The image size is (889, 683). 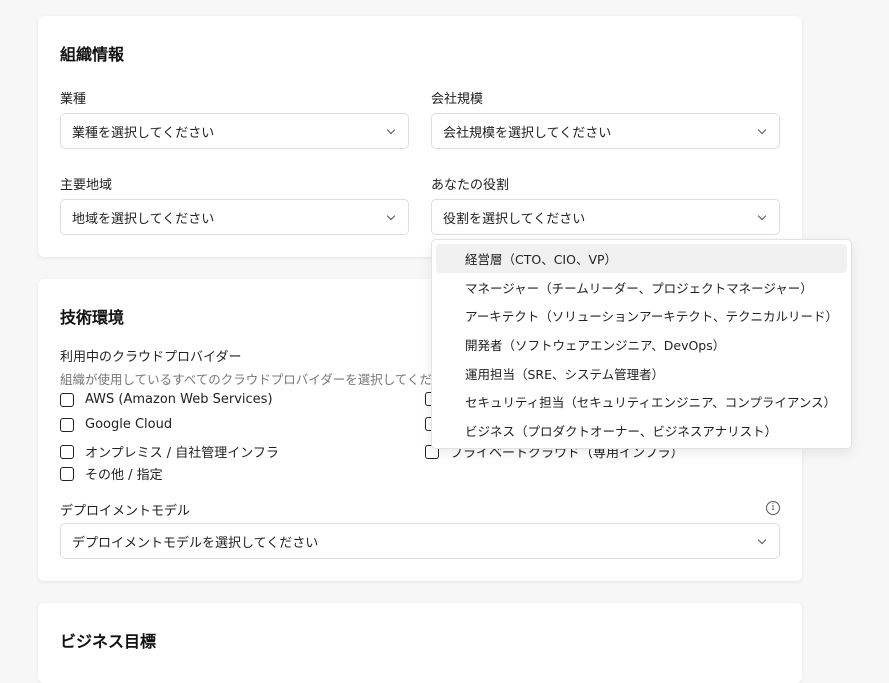 What do you see at coordinates (641, 401) in the screenshot?
I see `role-option-security: セキュリティ担当（セキュリティエンジニア、コンプライアンス）` at bounding box center [641, 401].